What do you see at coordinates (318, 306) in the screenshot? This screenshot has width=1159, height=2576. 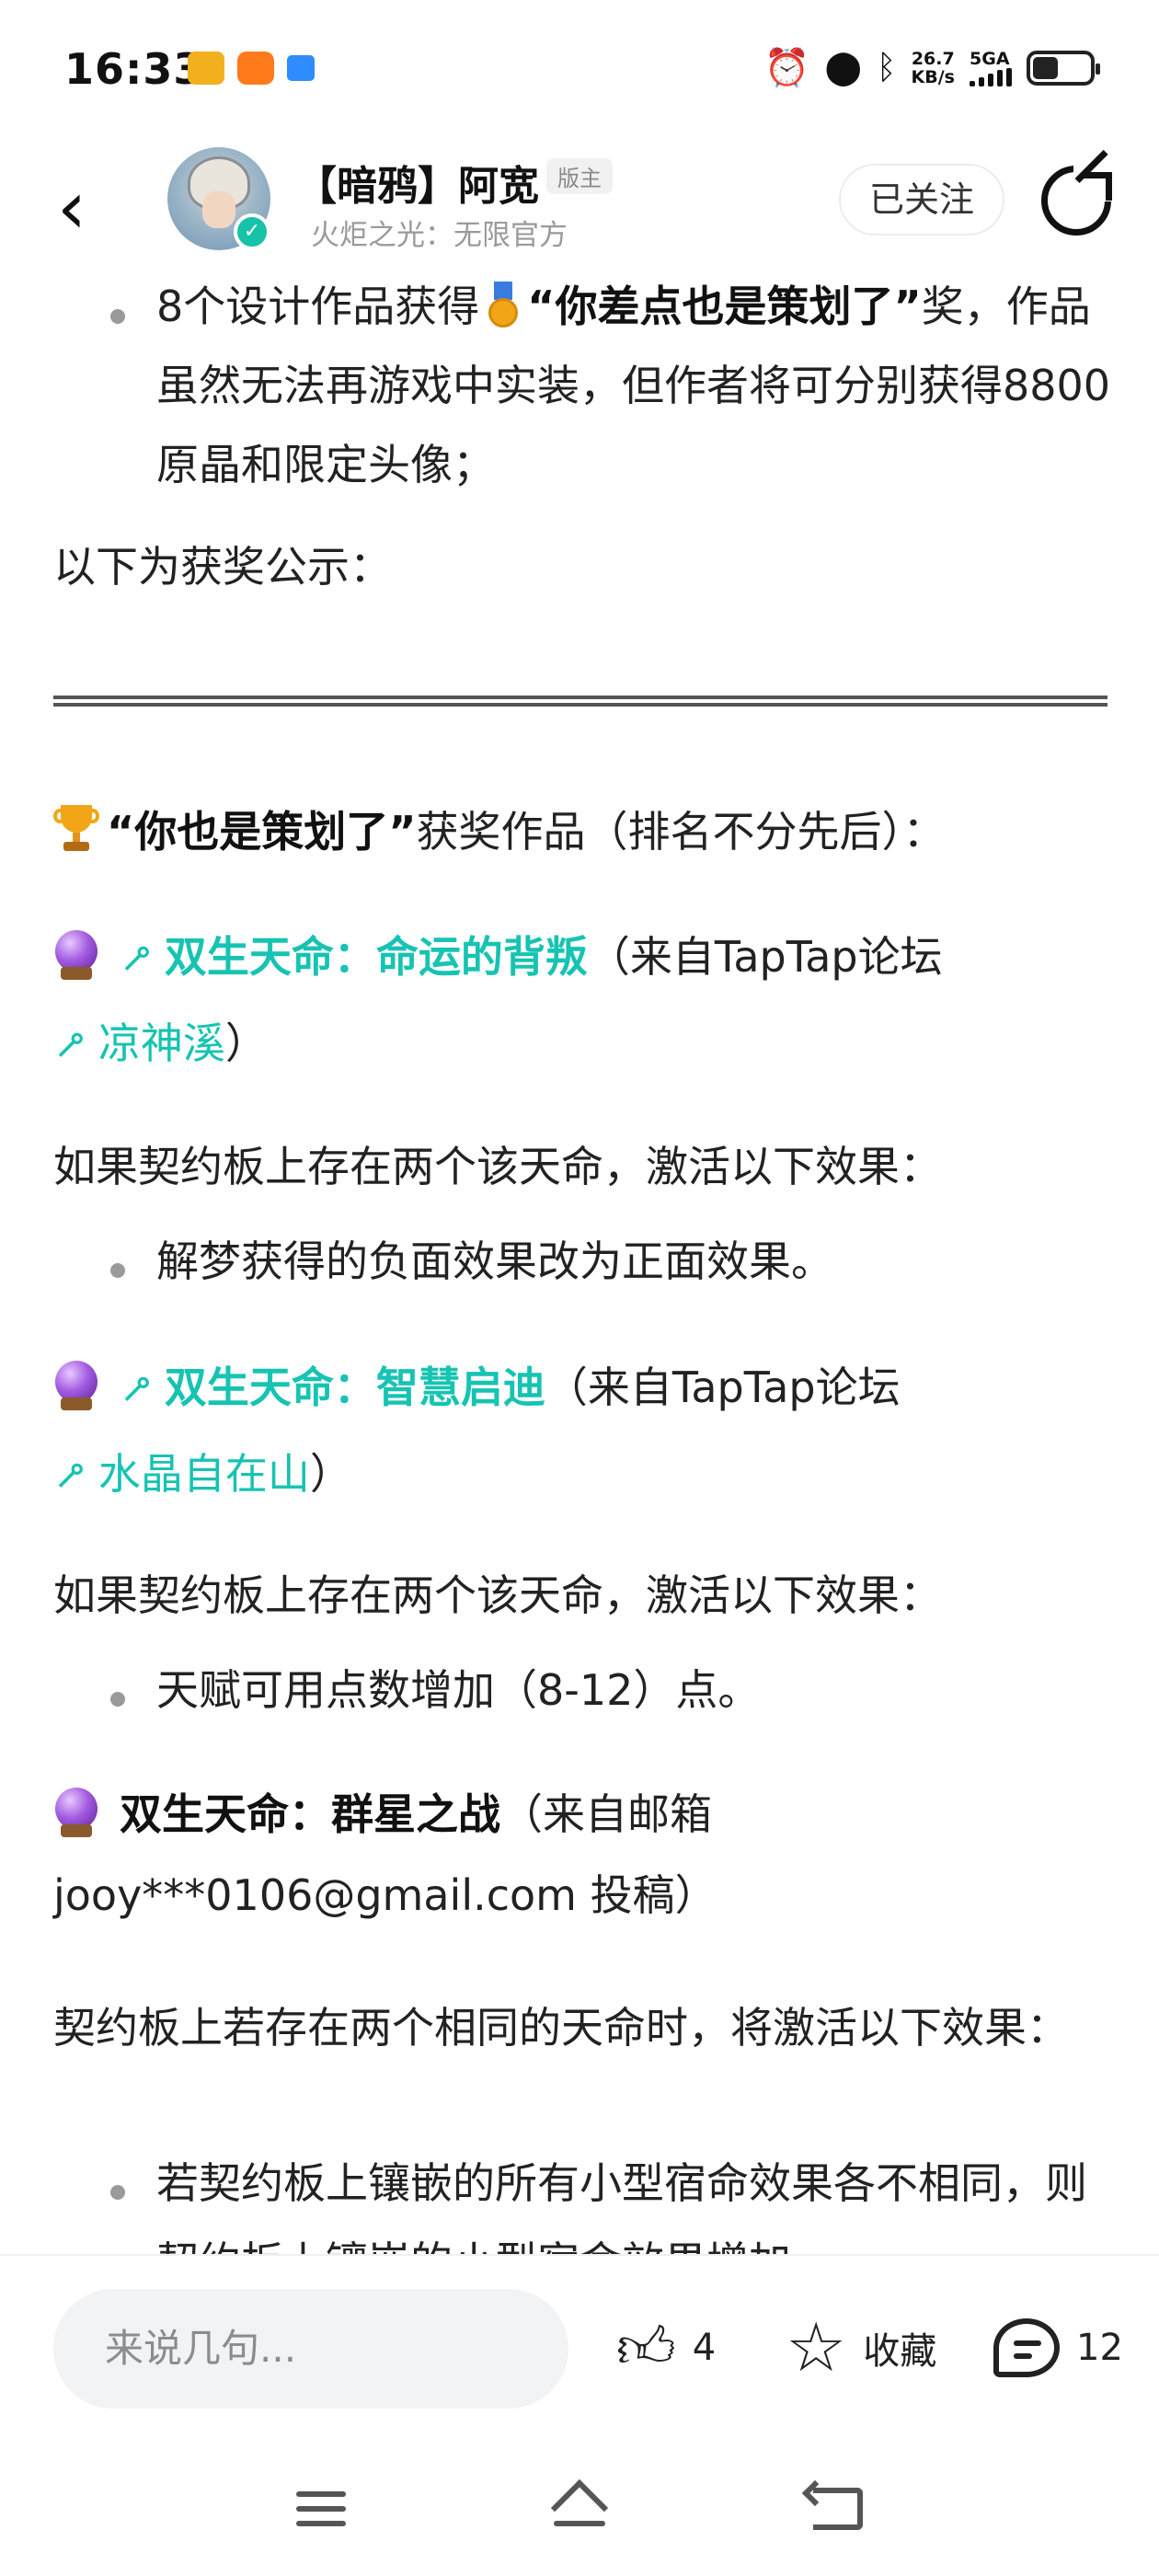 I see `intro-bullet-text-start: 8个设计作品获得` at bounding box center [318, 306].